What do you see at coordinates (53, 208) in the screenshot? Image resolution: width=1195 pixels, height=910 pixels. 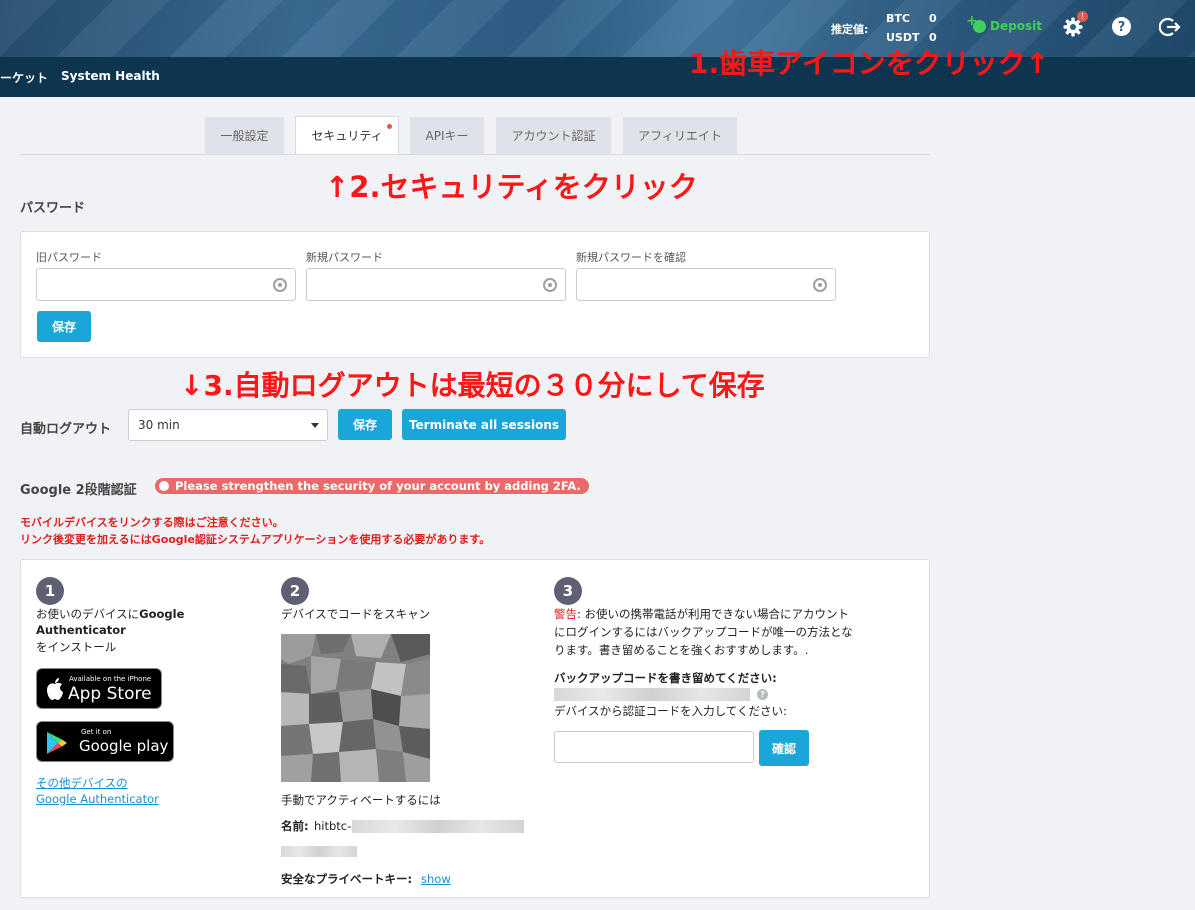 I see `password-section-title: パスワード` at bounding box center [53, 208].